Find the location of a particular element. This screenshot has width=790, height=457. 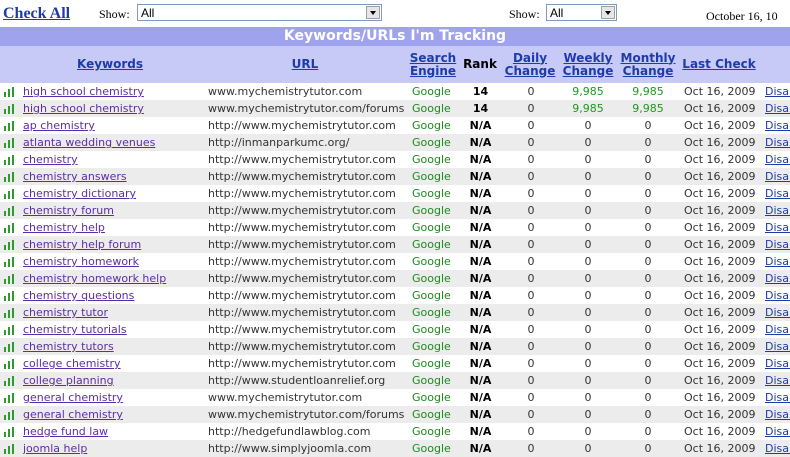

keyword-link: chemistry help forum is located at coordinates (82, 244).